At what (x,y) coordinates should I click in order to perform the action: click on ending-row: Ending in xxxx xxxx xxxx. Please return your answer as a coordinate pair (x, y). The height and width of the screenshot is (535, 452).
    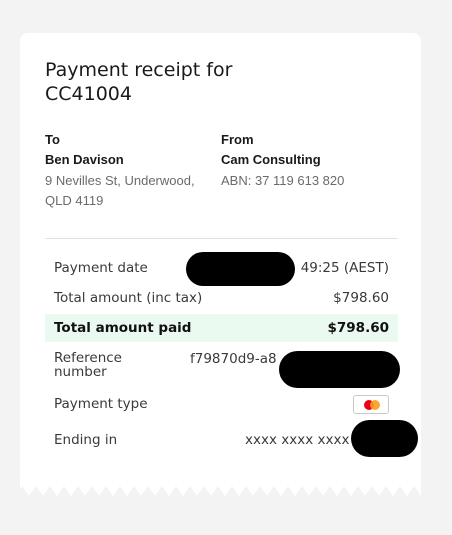
    Looking at the image, I should click on (221, 441).